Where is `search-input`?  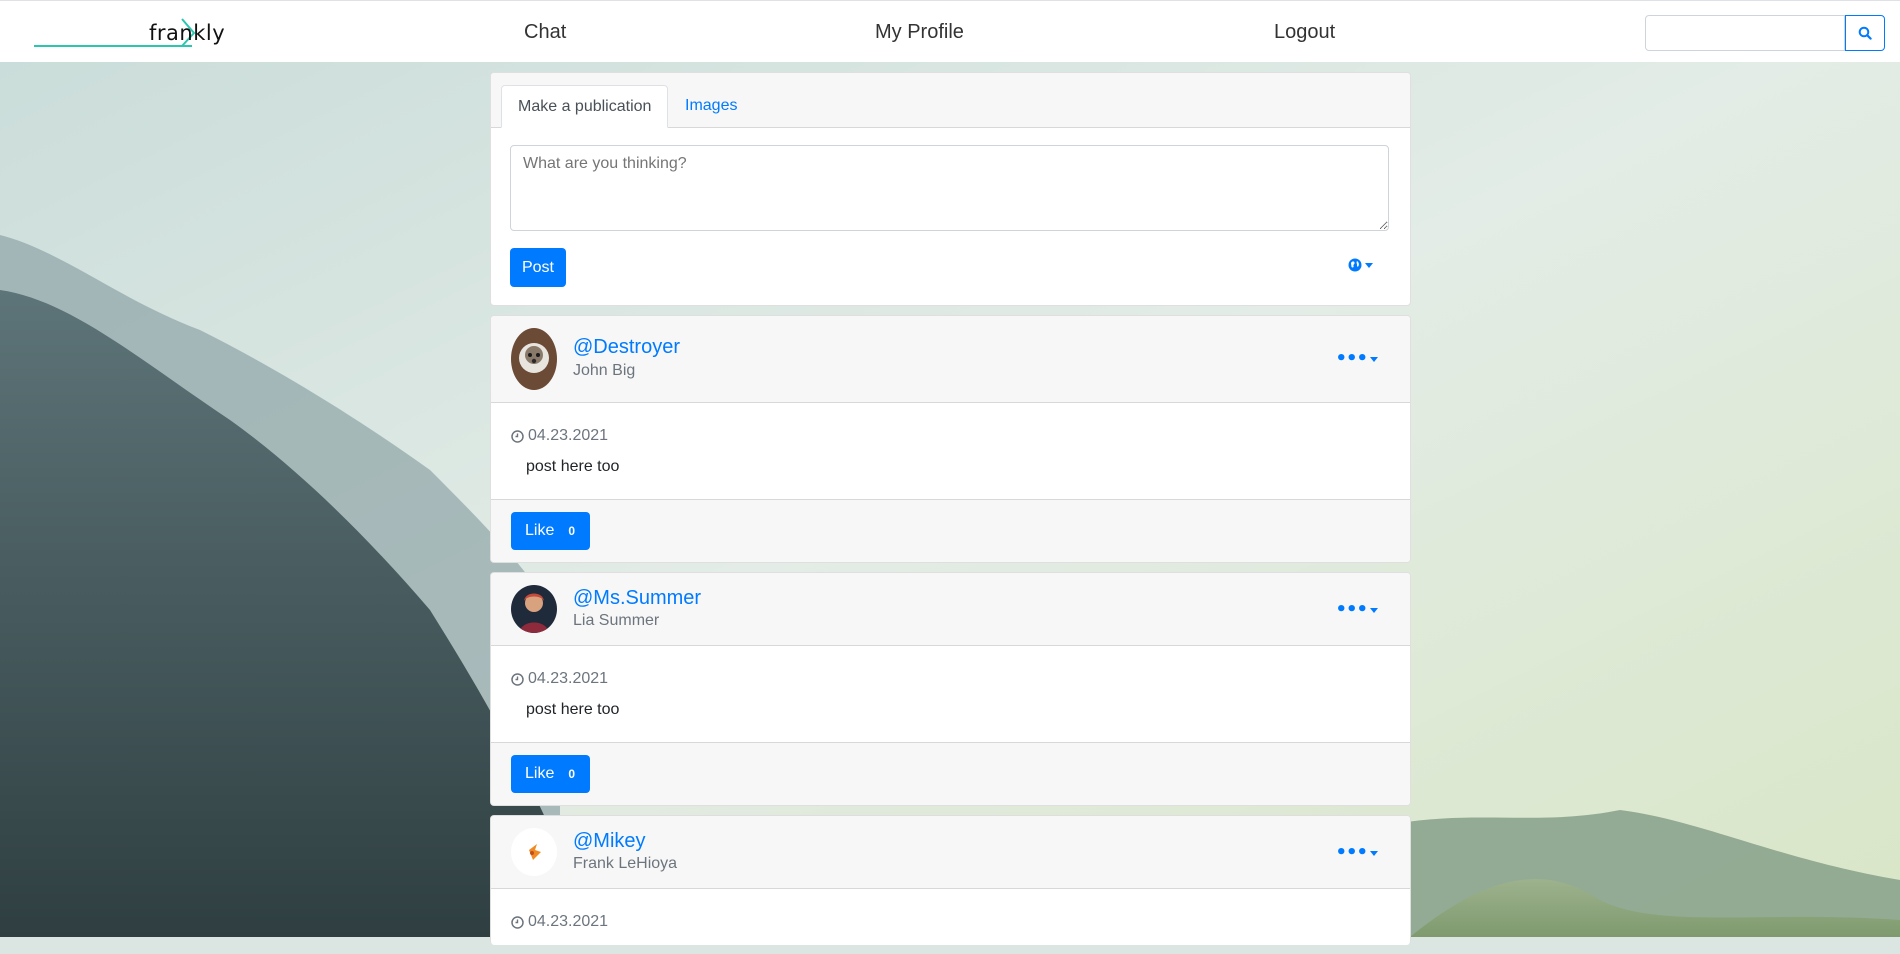
search-input is located at coordinates (1745, 33).